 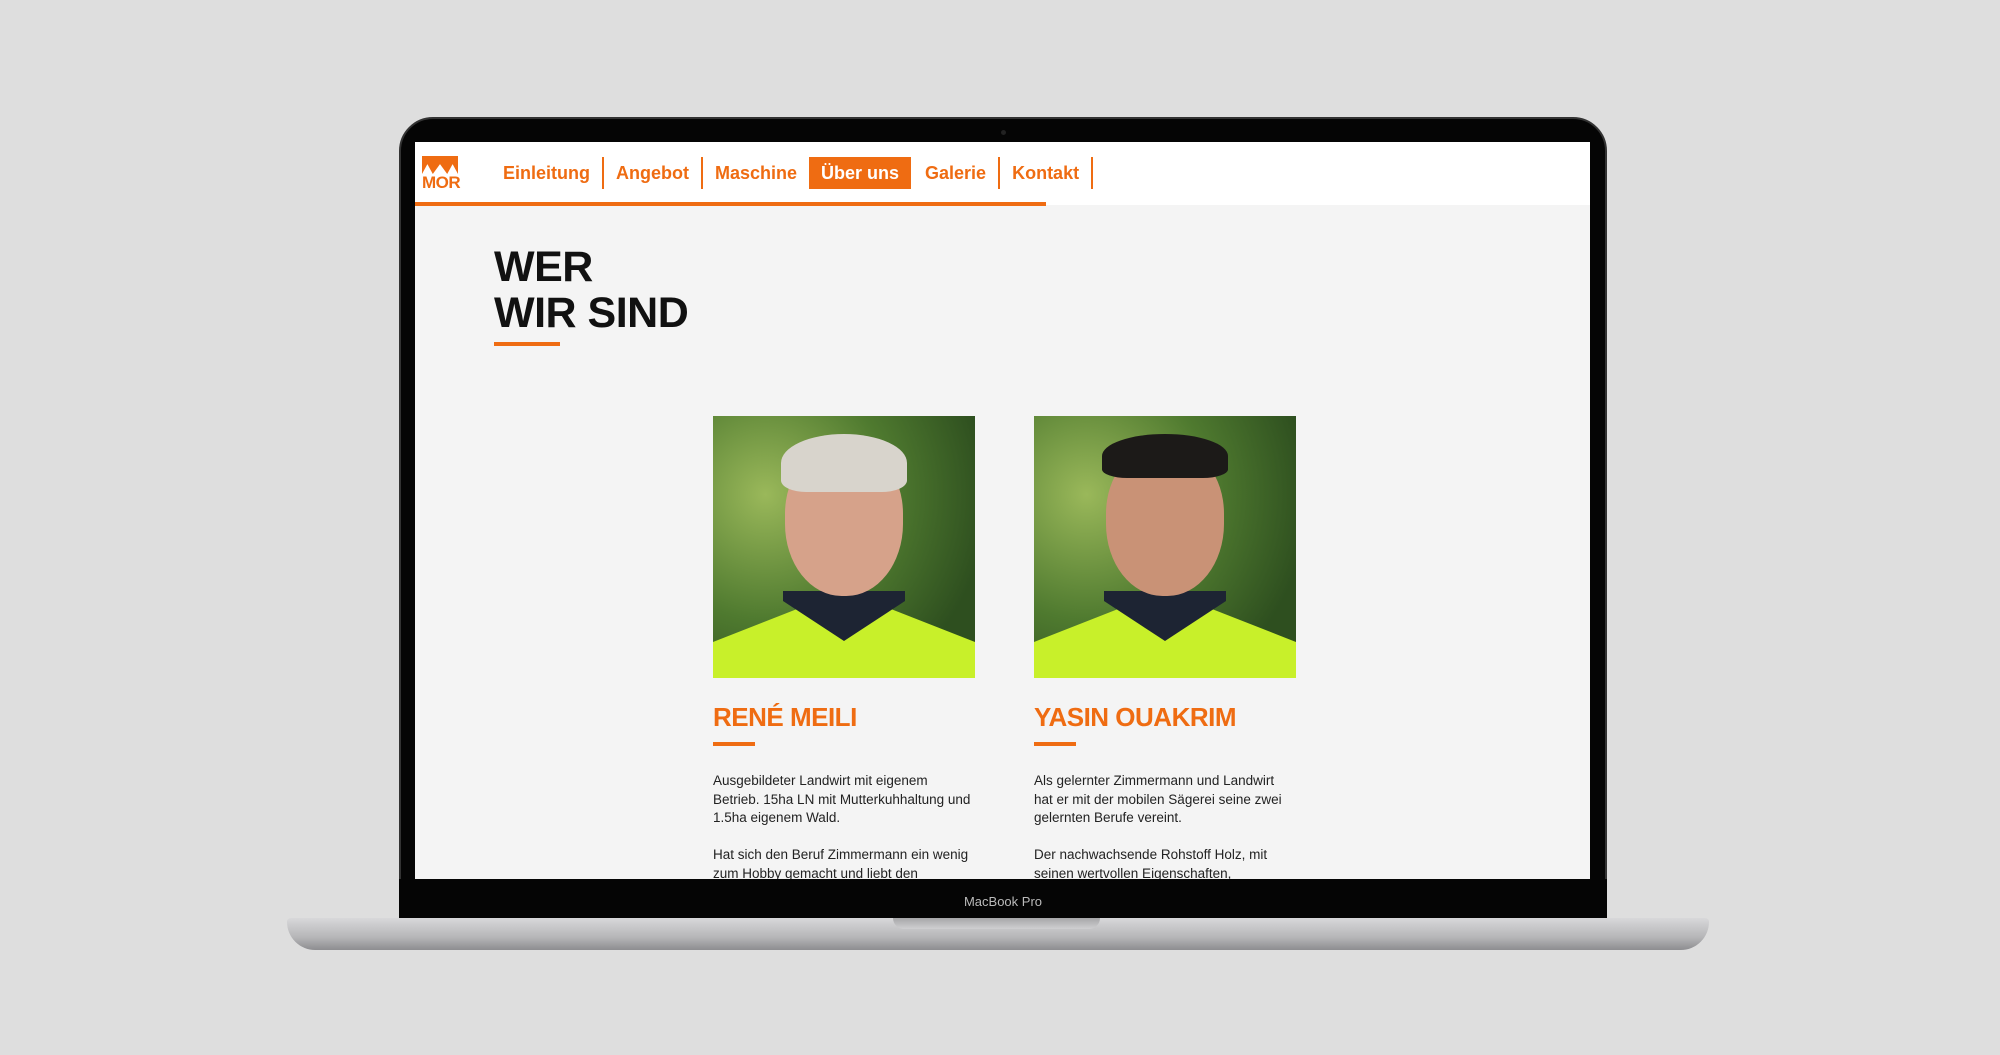 I want to click on laptop-chin: MacBook Pro, so click(x=1003, y=900).